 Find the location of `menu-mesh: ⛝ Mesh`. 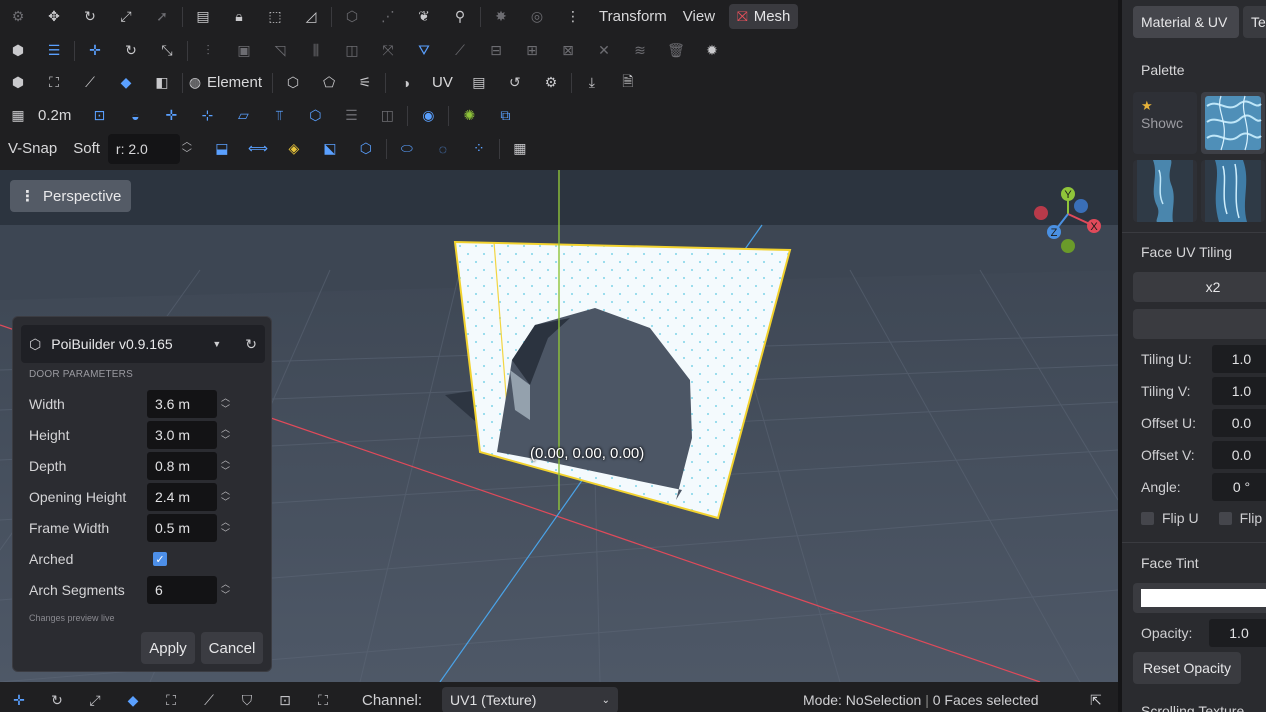

menu-mesh: ⛝ Mesh is located at coordinates (764, 16).